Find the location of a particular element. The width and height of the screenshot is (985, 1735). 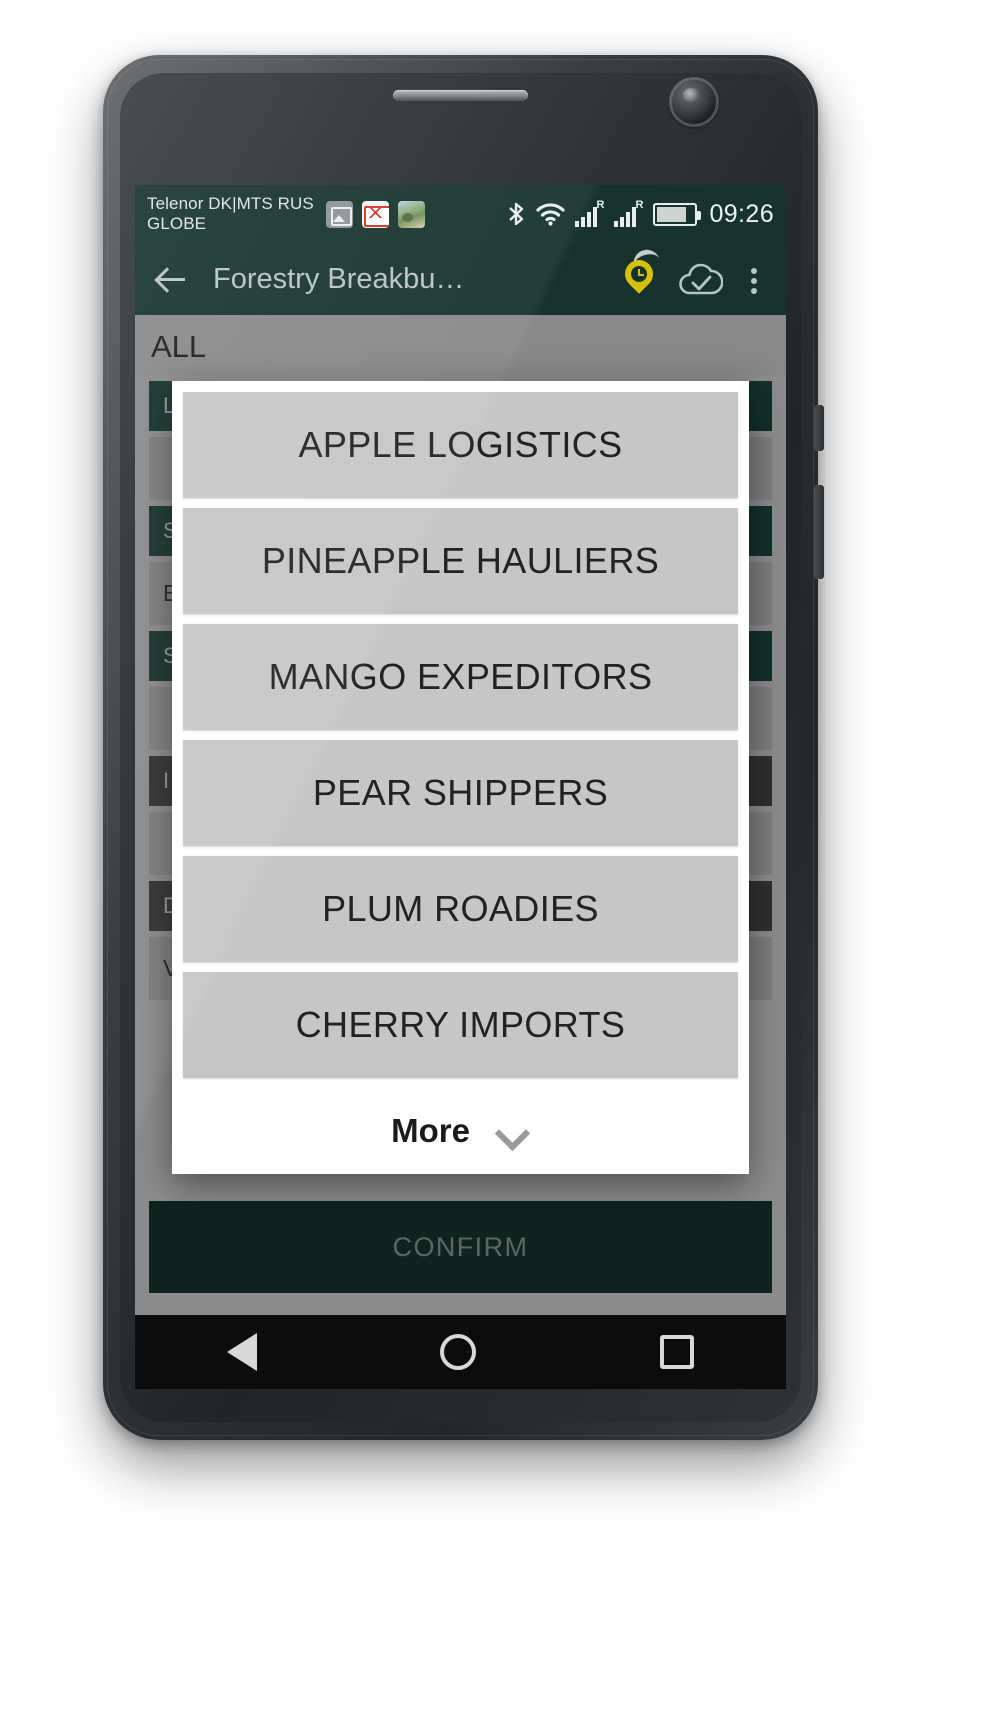

confirm-button-label: CONFIRM is located at coordinates (460, 1246).